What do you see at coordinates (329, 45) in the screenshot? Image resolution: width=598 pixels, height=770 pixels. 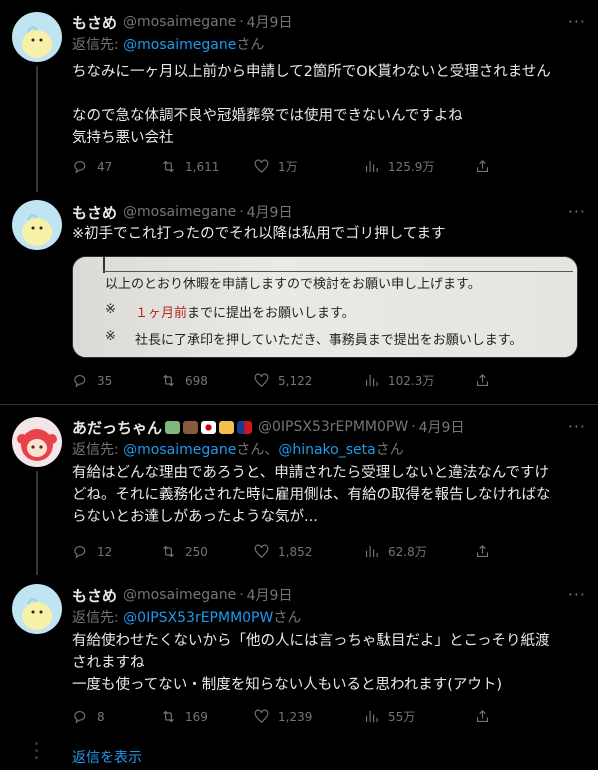 I see `reply-to: 返信先: @mosaimeganeさん` at bounding box center [329, 45].